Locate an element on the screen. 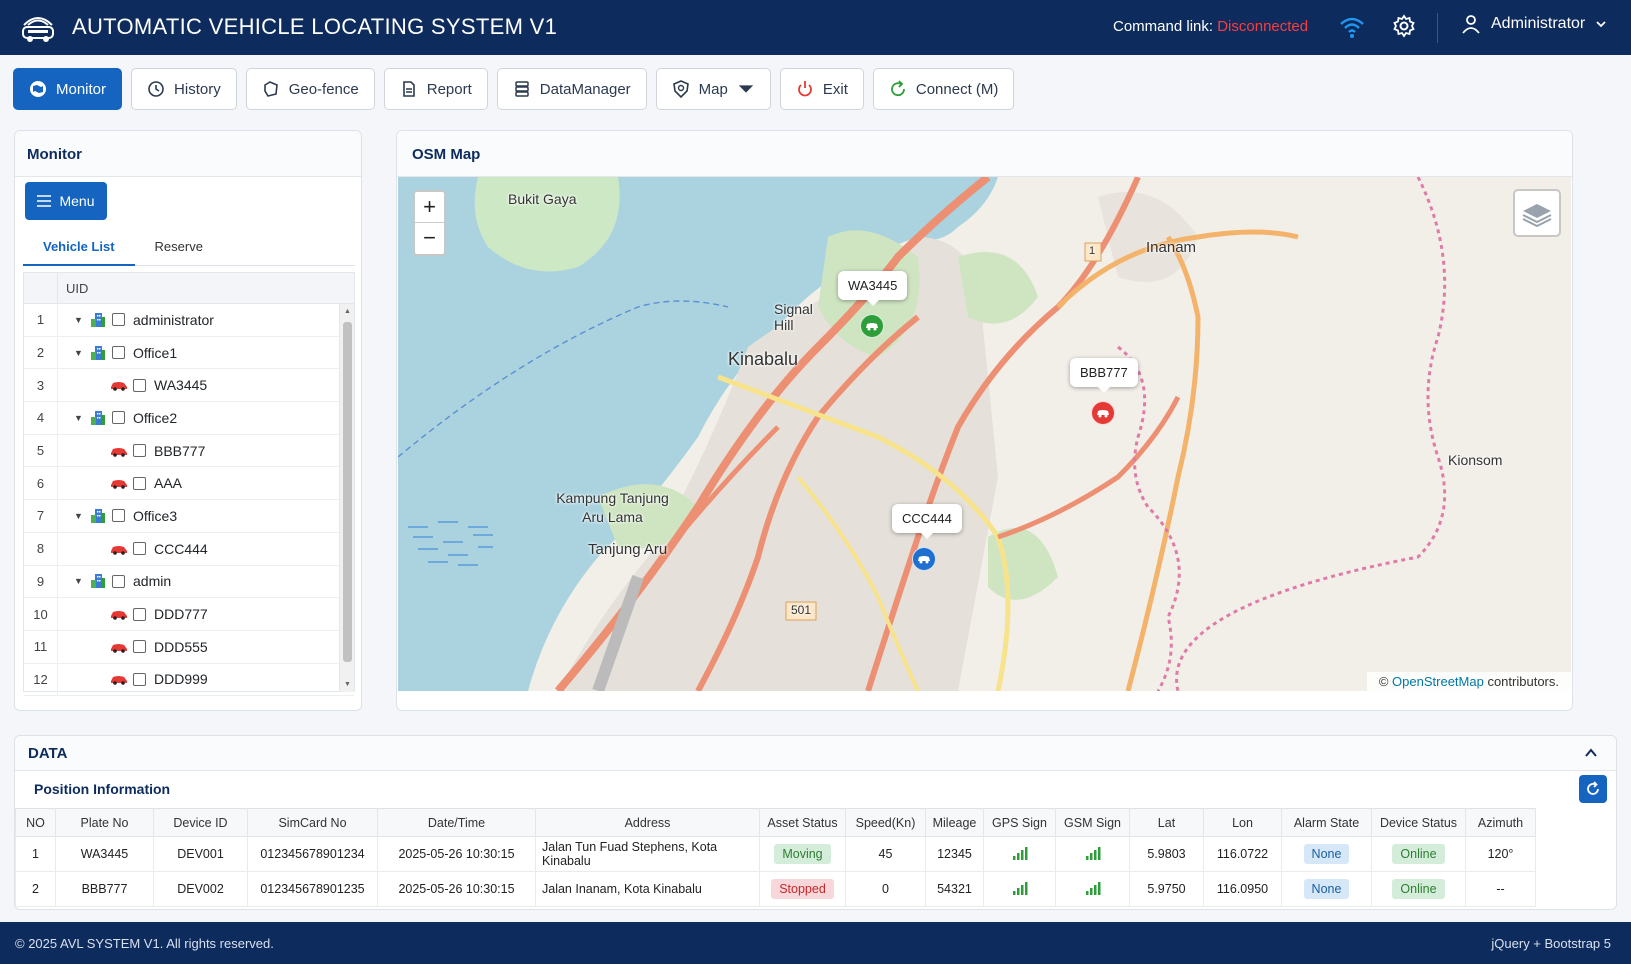 This screenshot has width=1631, height=964. zoom-out-button: − is located at coordinates (429, 238).